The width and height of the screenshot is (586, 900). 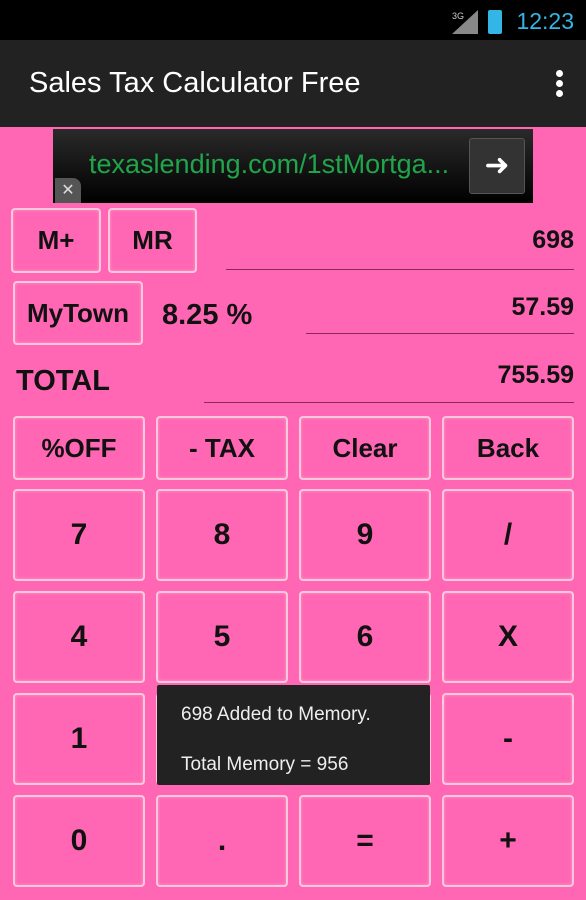 I want to click on memory-add-button: M+, so click(x=56, y=240).